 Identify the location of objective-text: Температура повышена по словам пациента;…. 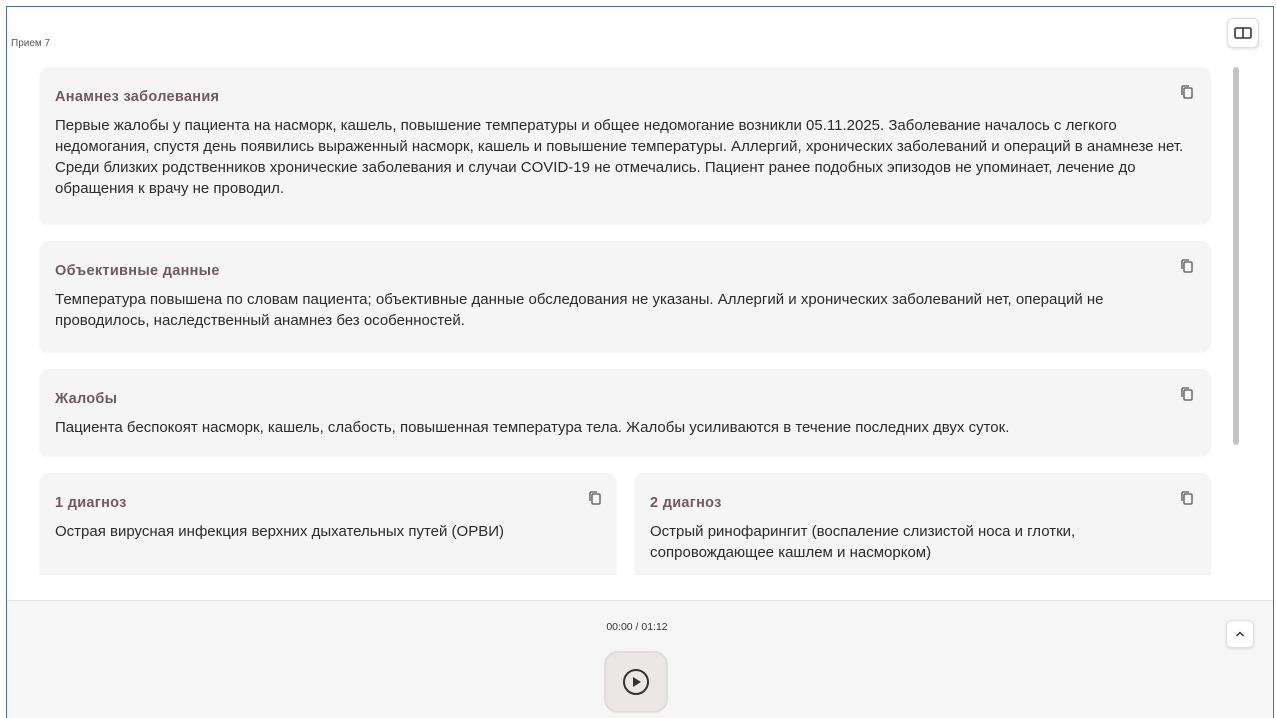
(579, 310).